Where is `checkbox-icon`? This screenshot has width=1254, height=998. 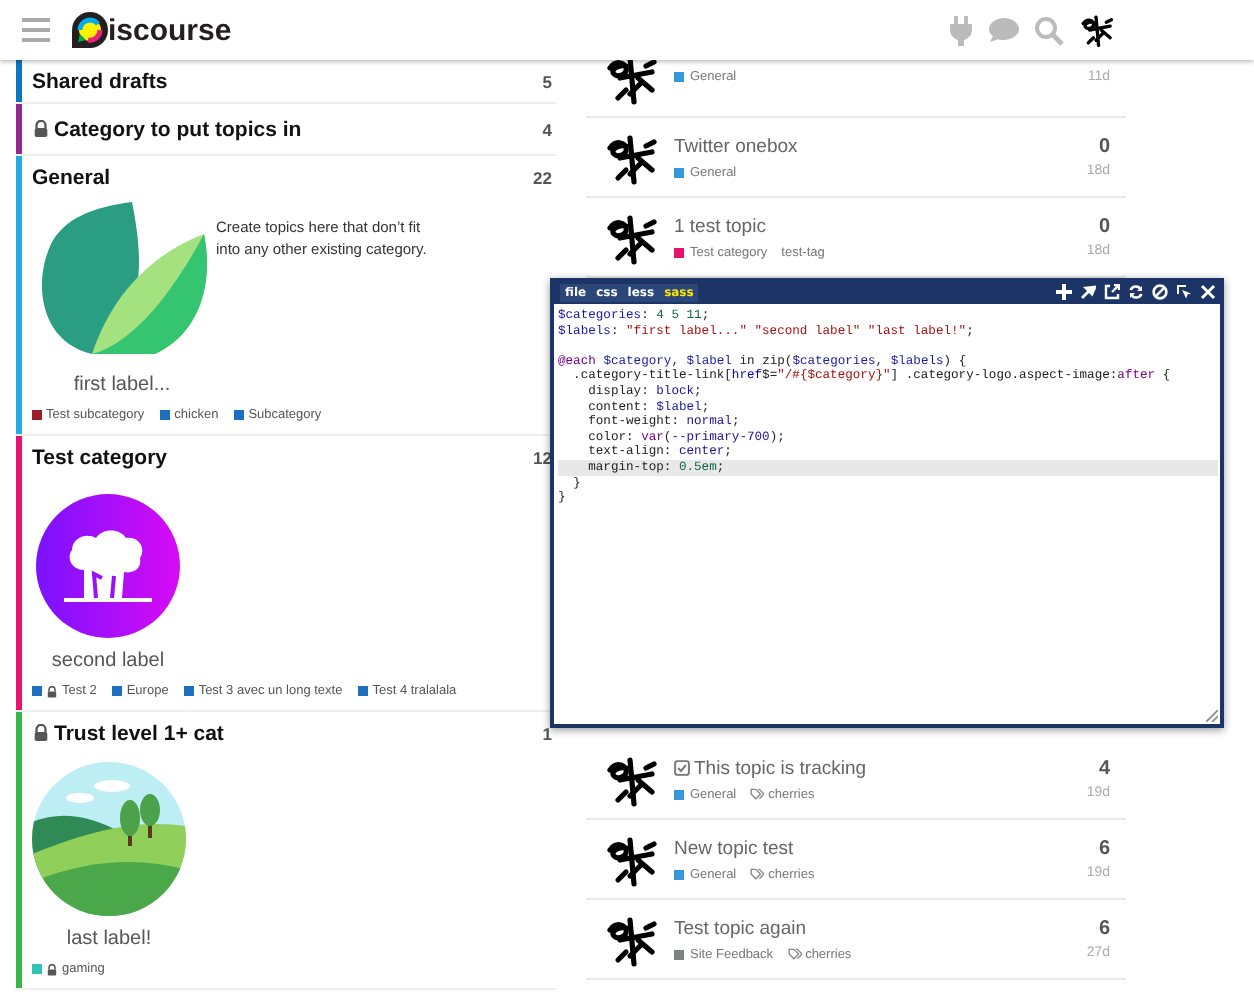 checkbox-icon is located at coordinates (682, 768).